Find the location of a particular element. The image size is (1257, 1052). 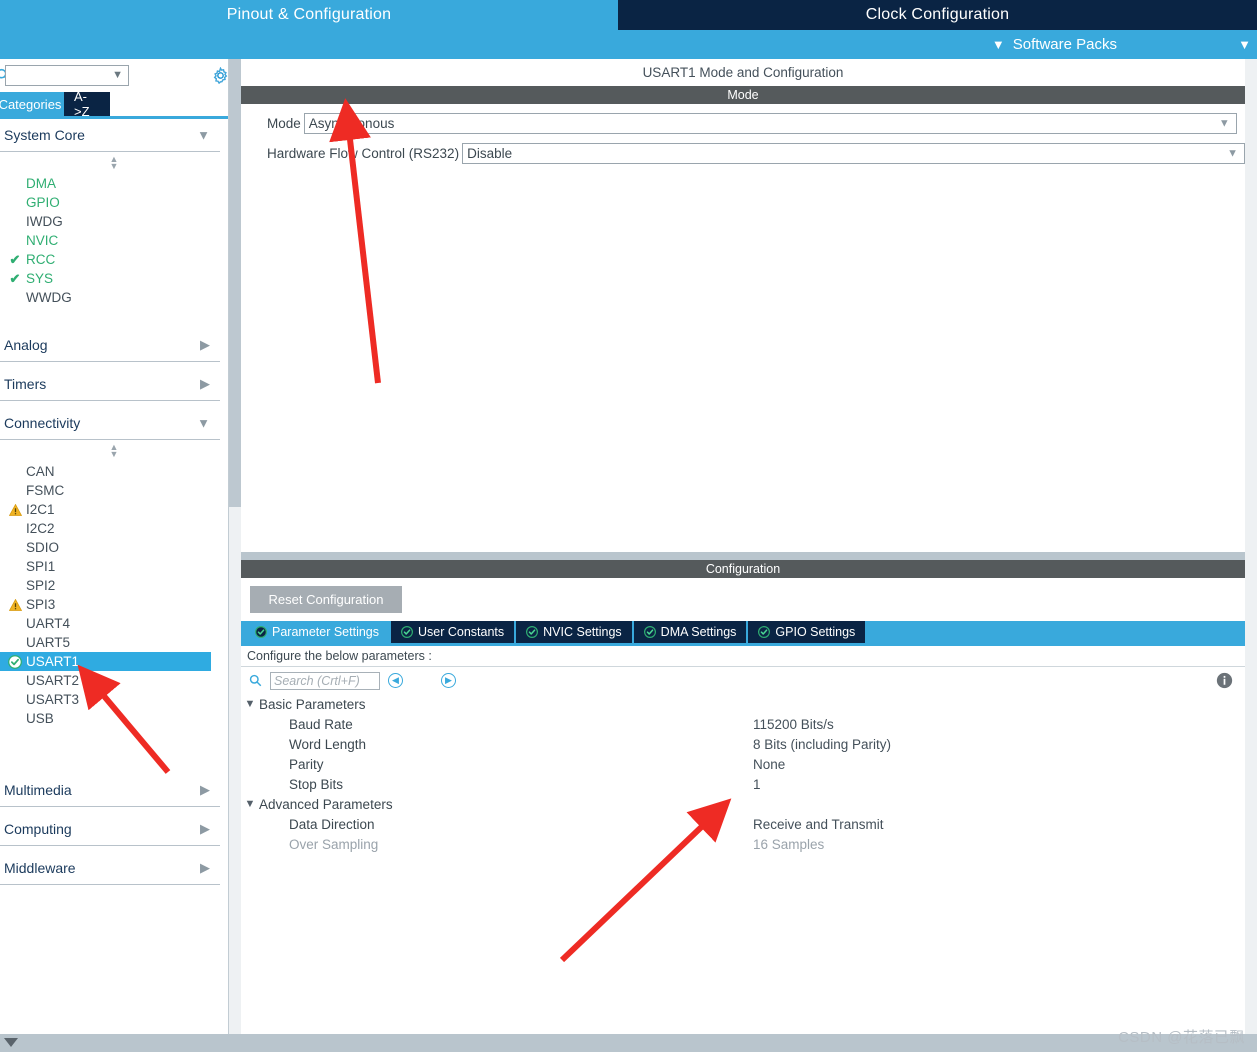

parameter-row-word-length: Word Length 8 Bits (including Parity) is located at coordinates (743, 744).